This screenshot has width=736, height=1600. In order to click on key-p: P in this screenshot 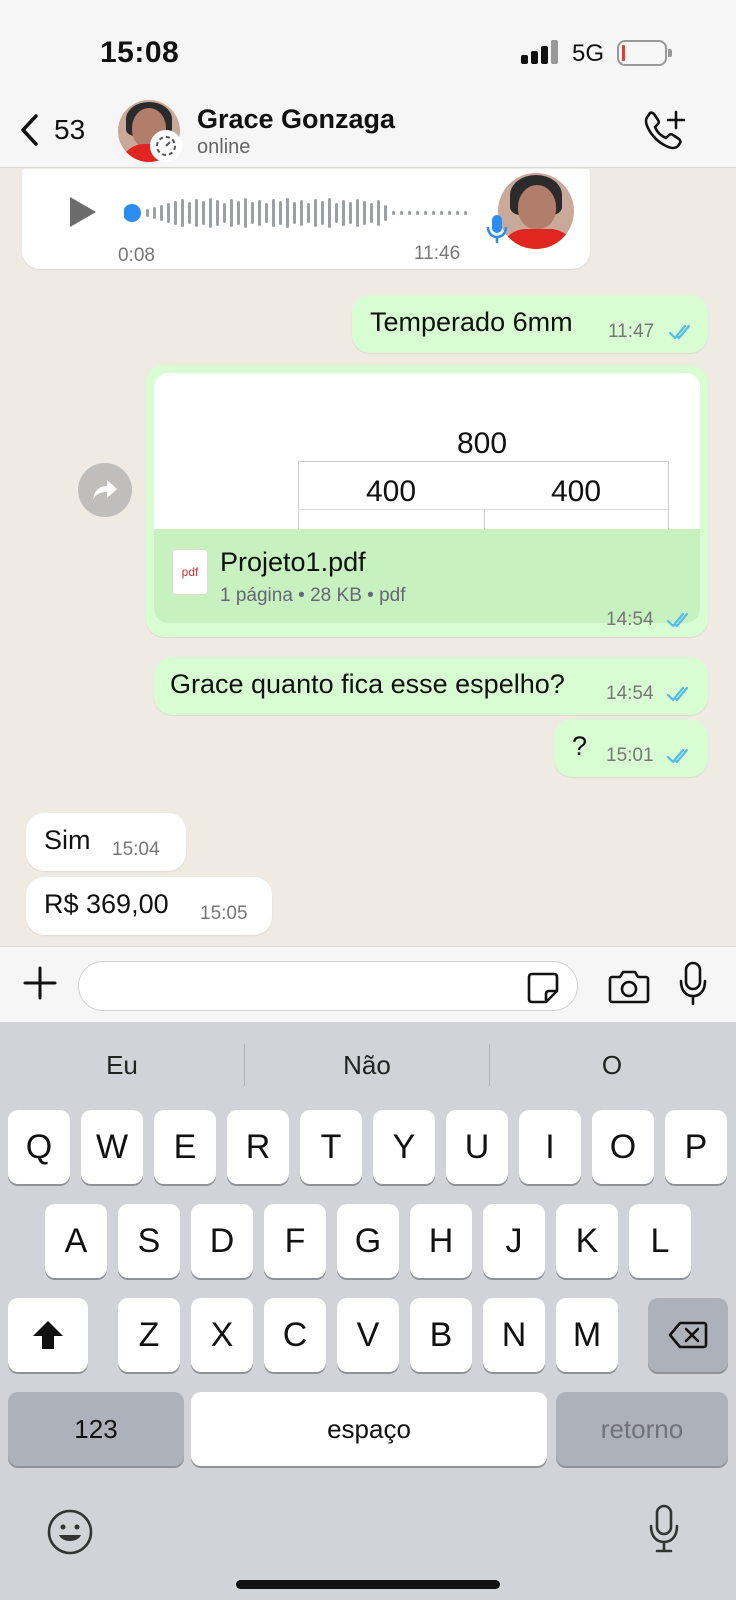, I will do `click(696, 1147)`.